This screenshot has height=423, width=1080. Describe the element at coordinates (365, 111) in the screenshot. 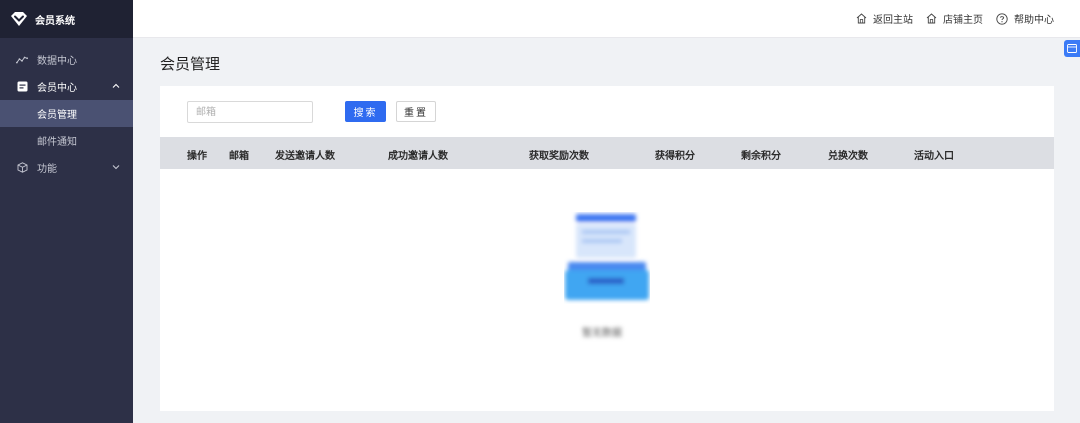

I see `search-button: 搜索` at that location.